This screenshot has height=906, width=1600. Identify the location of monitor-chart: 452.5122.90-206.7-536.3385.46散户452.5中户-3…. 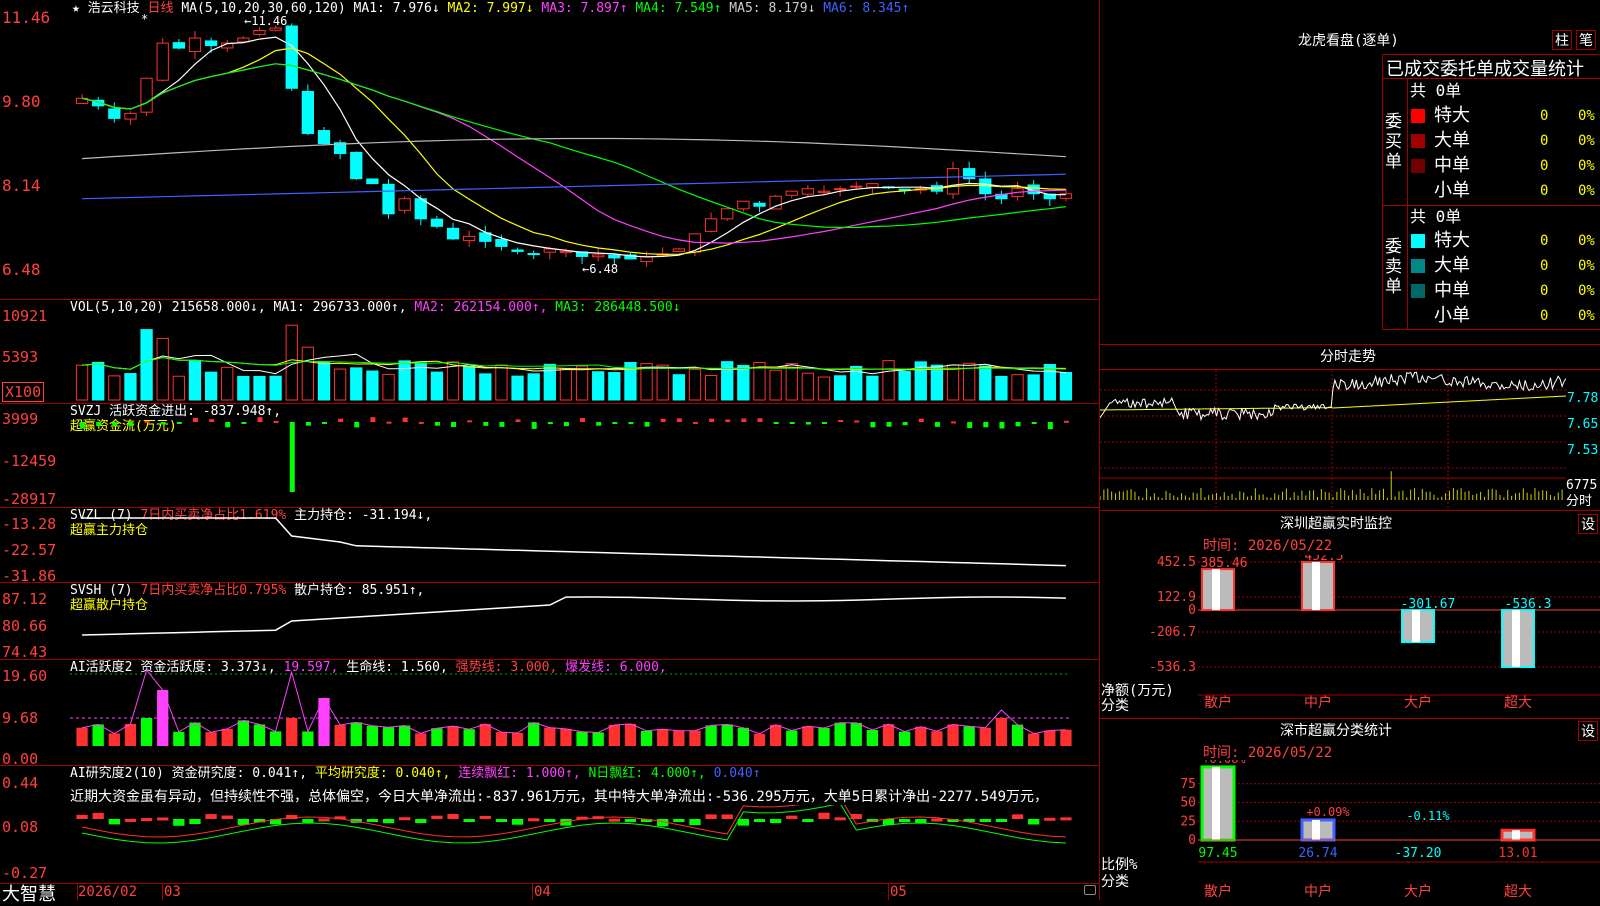
(1350, 635).